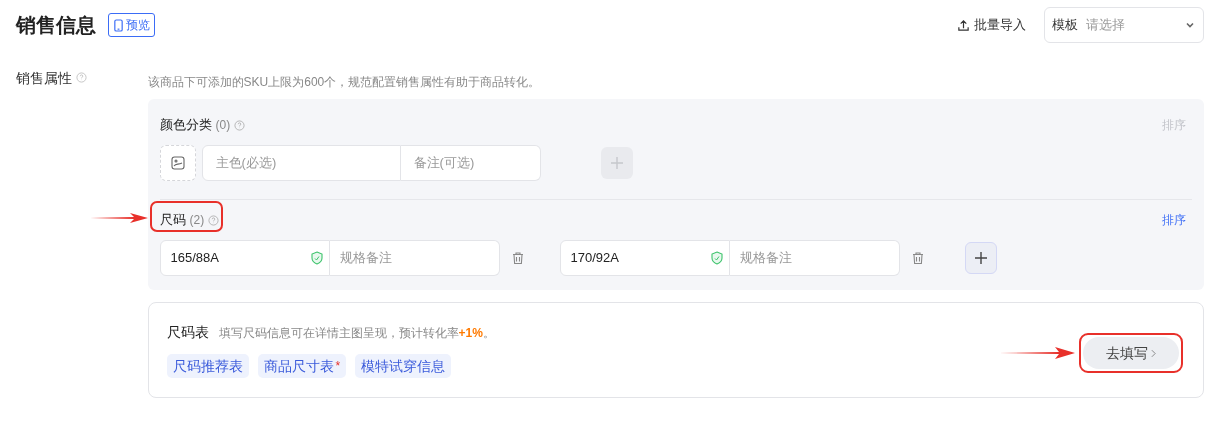 The height and width of the screenshot is (429, 1220). I want to click on size-chart-tag: 尺码推荐表, so click(207, 366).